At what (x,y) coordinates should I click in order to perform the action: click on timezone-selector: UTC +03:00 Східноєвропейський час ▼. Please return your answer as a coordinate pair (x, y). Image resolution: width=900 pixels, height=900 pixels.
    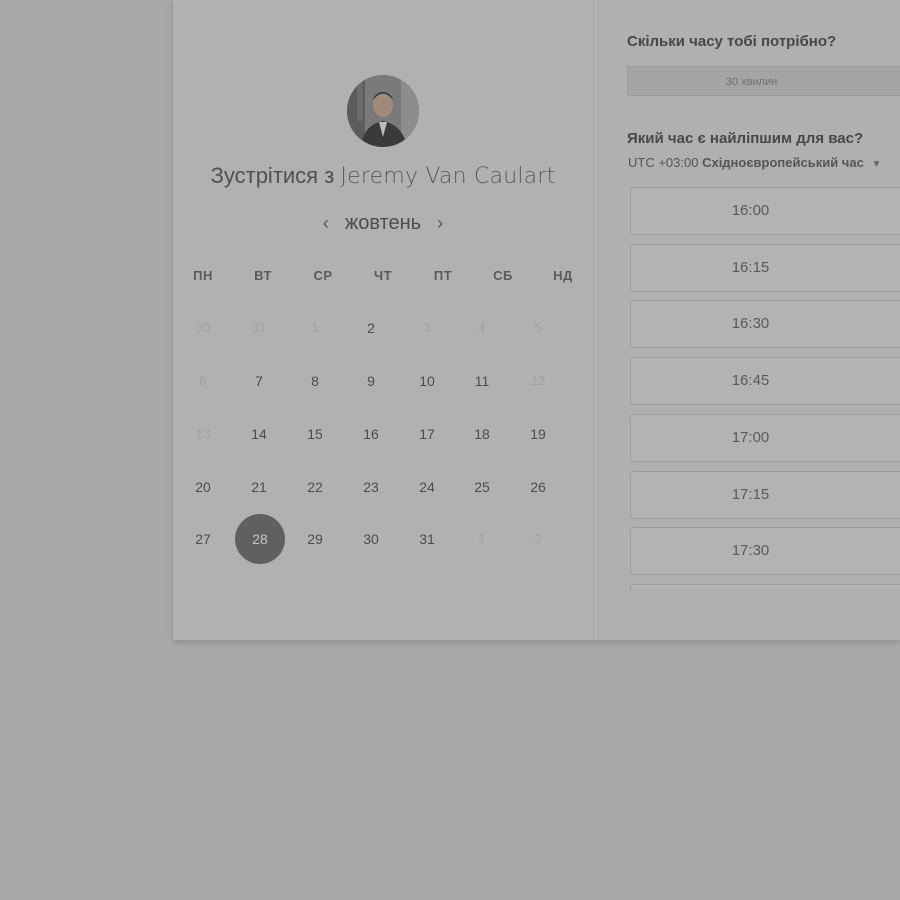
    Looking at the image, I should click on (754, 162).